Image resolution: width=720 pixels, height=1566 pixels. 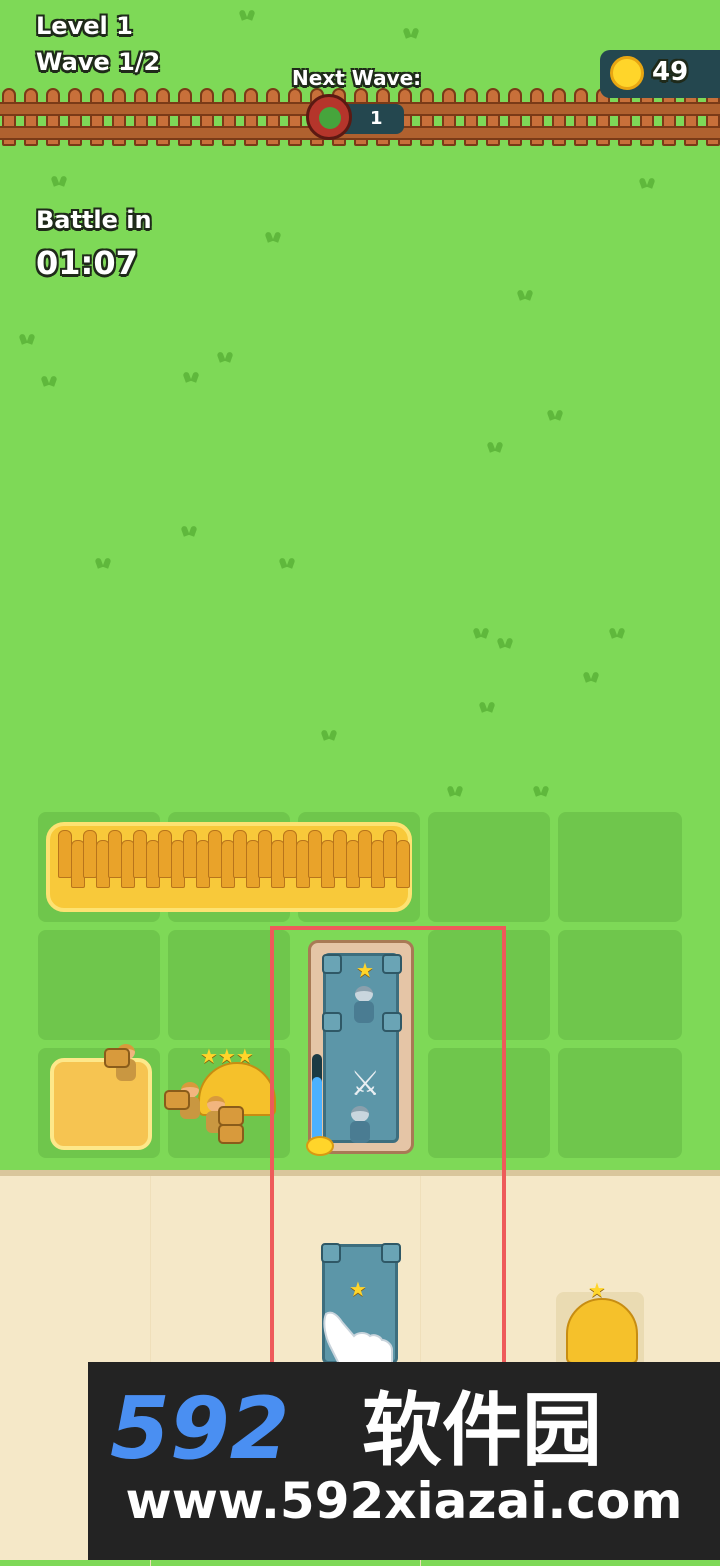 I want to click on coin-value: 49, so click(x=670, y=72).